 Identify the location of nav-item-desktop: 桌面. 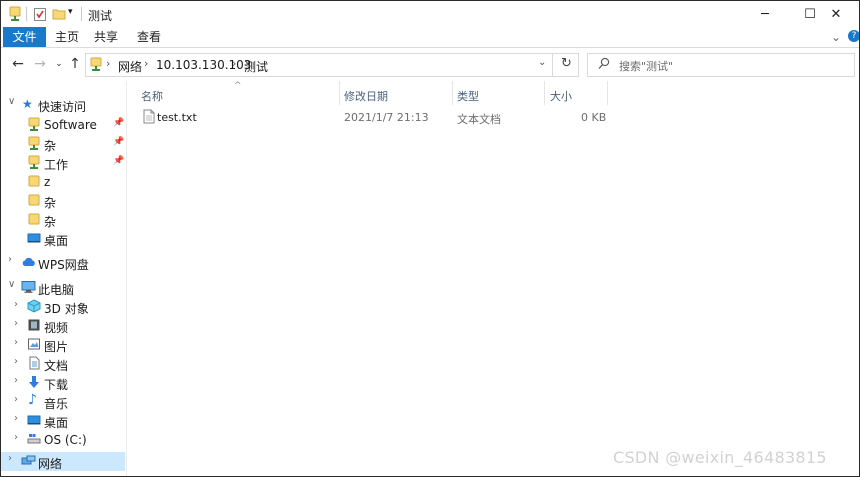
(63, 238).